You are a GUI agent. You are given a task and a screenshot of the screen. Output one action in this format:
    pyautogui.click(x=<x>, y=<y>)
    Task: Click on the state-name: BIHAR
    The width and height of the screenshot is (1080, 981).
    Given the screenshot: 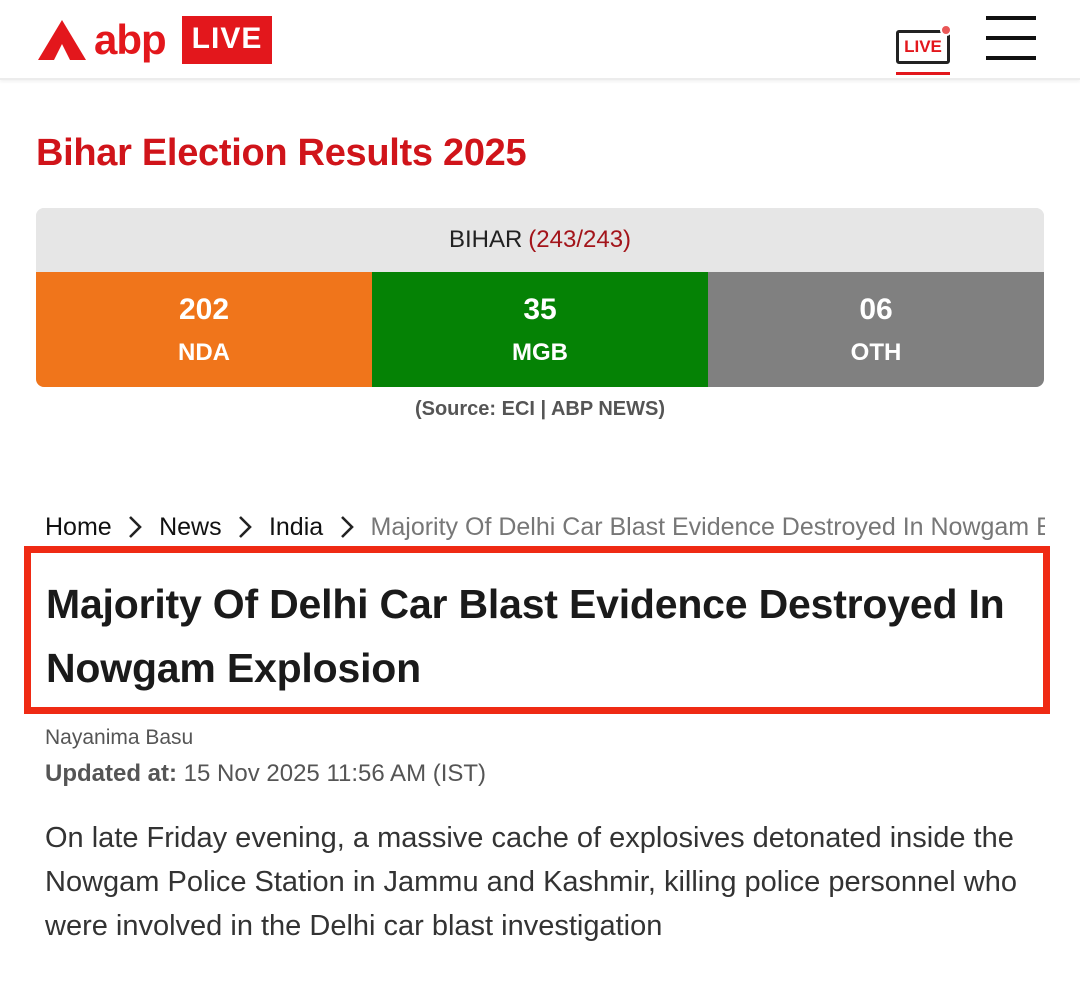 What is the action you would take?
    pyautogui.click(x=485, y=239)
    